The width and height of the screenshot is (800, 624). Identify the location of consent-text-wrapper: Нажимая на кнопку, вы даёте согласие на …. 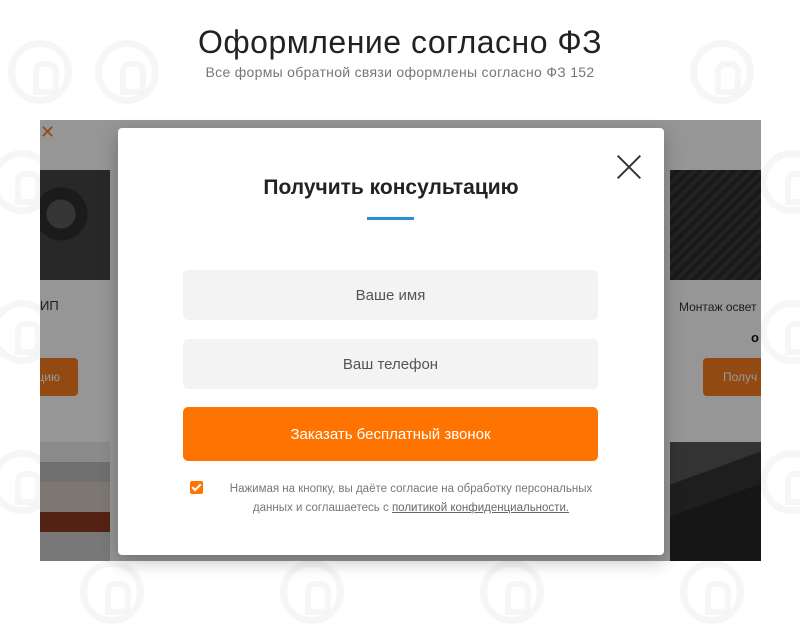
(411, 499).